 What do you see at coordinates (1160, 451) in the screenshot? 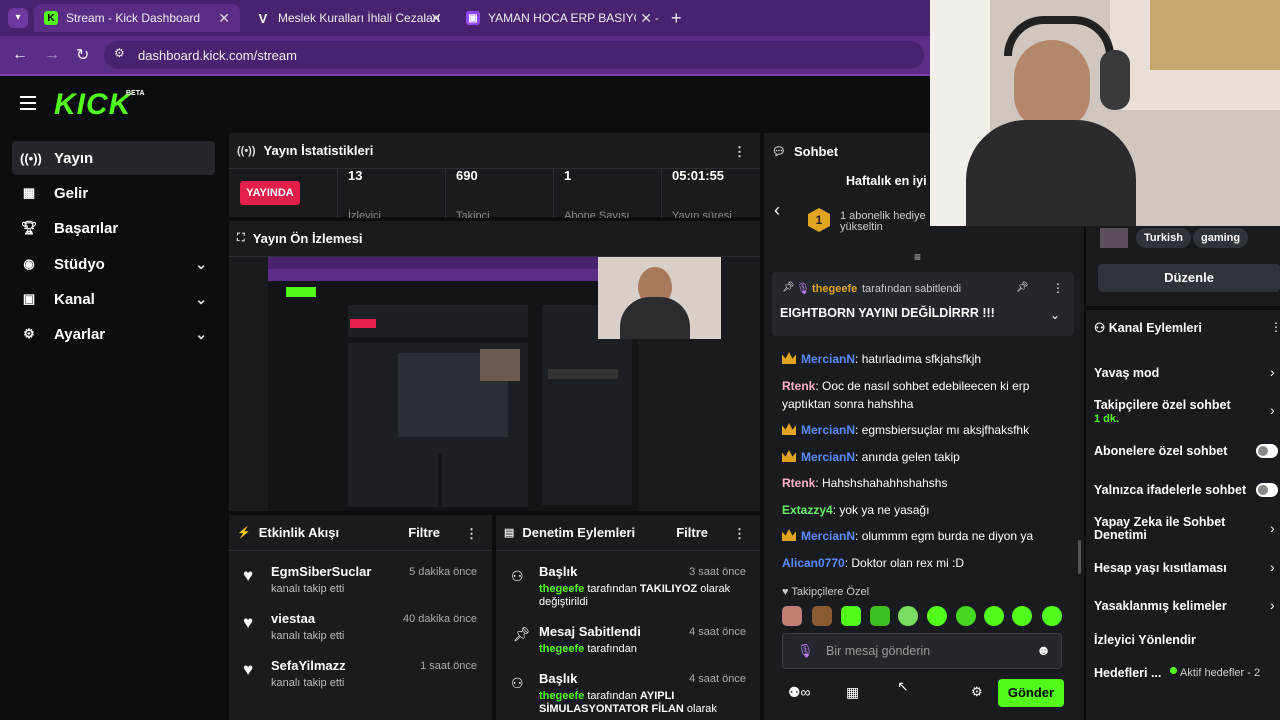
I see `action-subs-only: Abonelere özel sohbet` at bounding box center [1160, 451].